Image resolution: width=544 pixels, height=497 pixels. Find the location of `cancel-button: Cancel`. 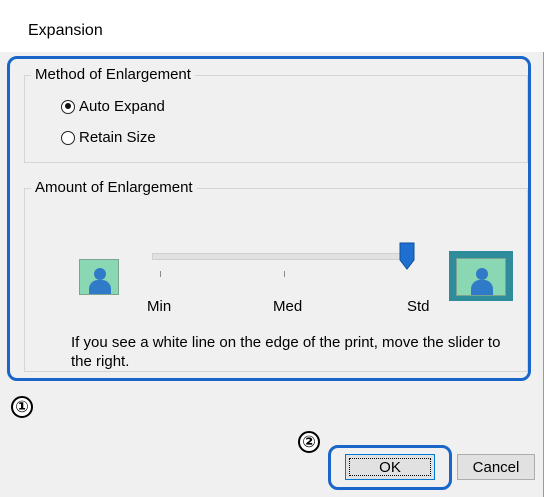

cancel-button: Cancel is located at coordinates (496, 467).